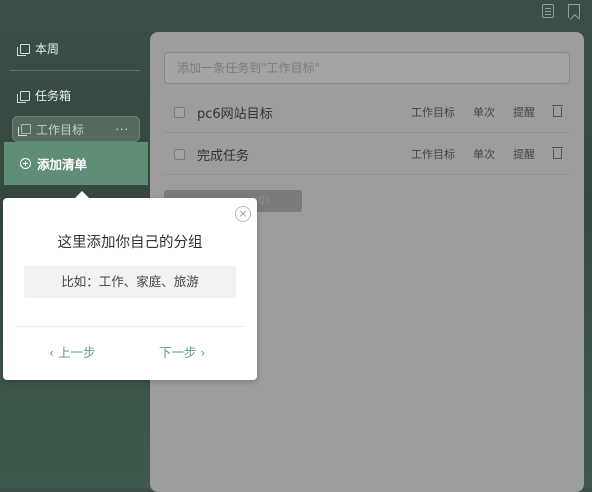 The height and width of the screenshot is (492, 592). I want to click on sidebar-item-label: 本周, so click(47, 49).